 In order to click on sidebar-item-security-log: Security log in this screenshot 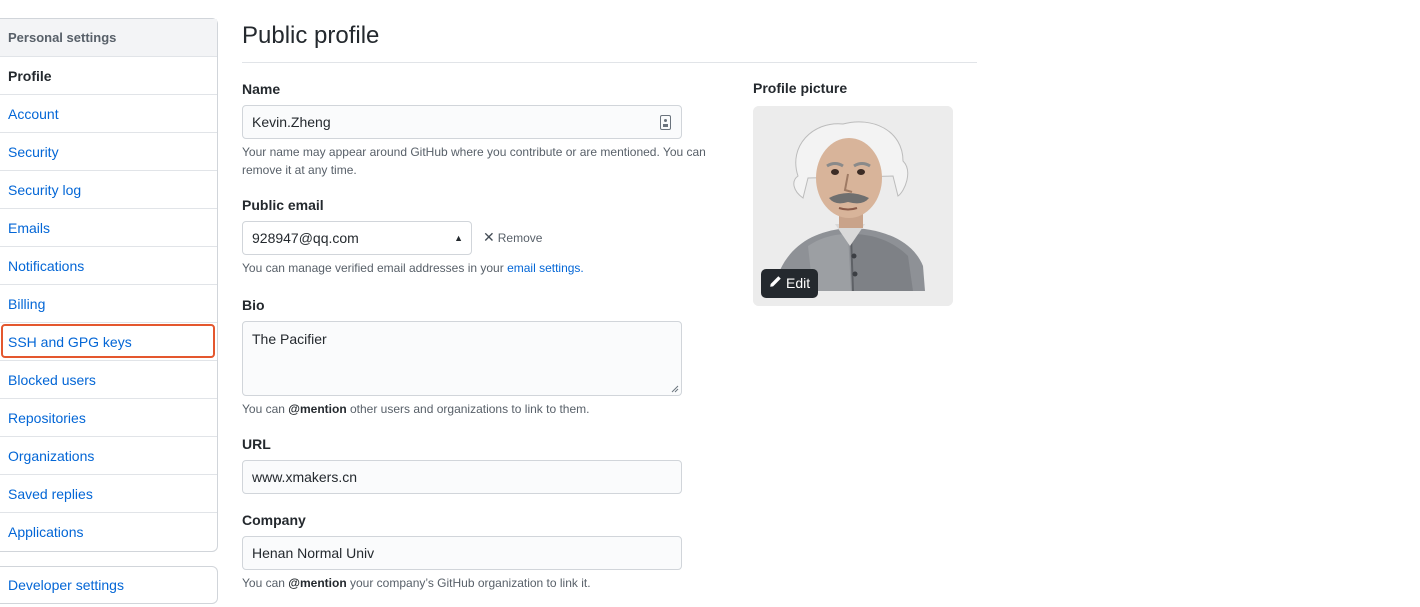, I will do `click(108, 190)`.